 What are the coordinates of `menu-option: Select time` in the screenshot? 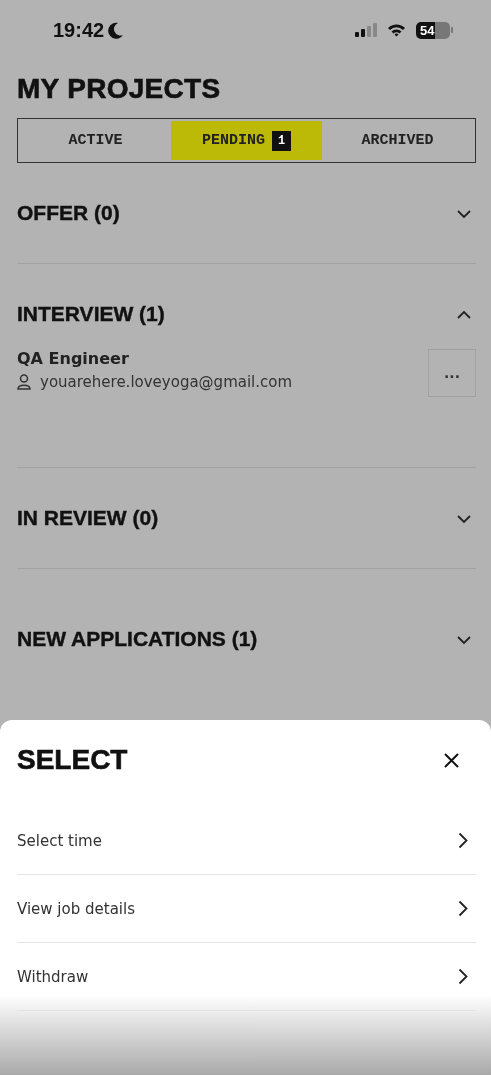 It's located at (246, 841).